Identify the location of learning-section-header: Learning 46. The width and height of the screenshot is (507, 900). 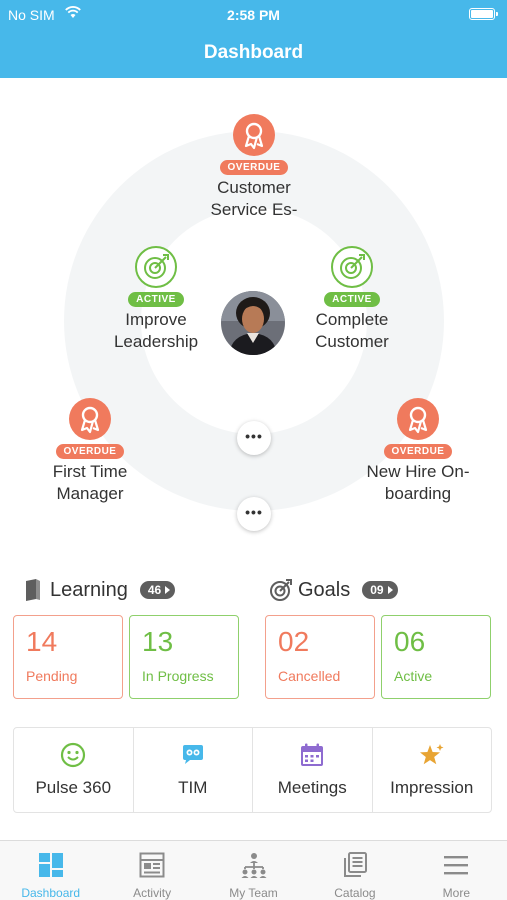
(99, 590).